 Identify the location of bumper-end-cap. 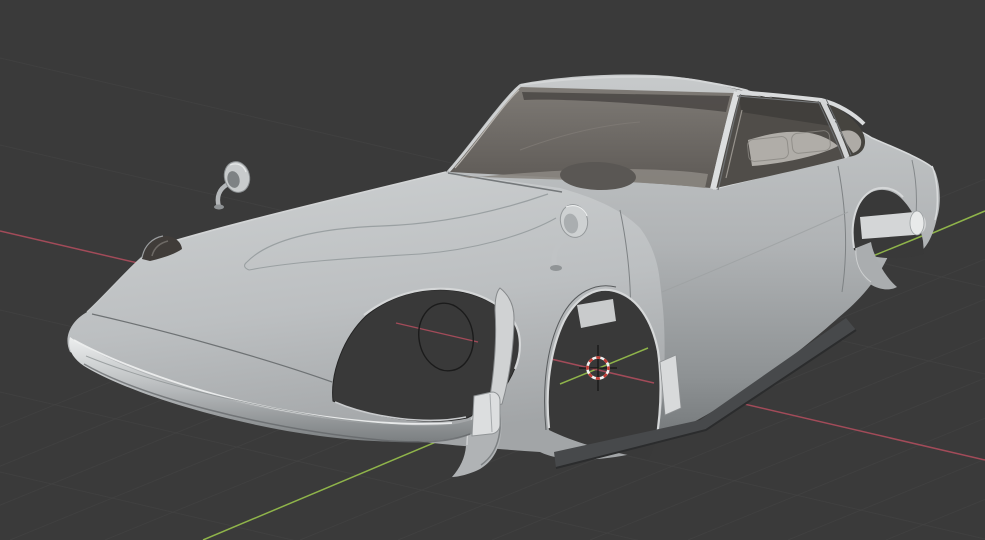
(486, 414).